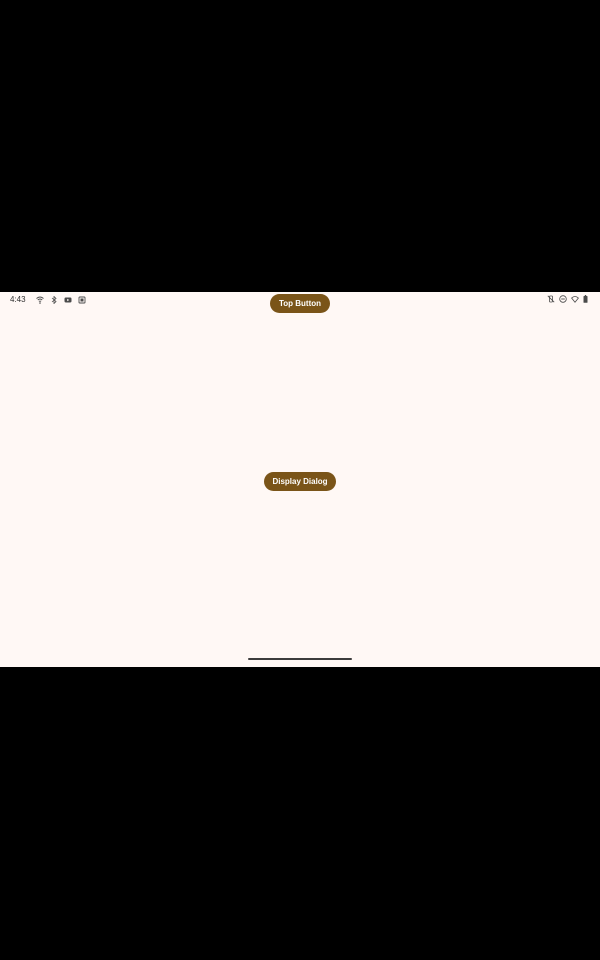 The width and height of the screenshot is (600, 960). Describe the element at coordinates (48, 299) in the screenshot. I see `status-bar-left: 4:43` at that location.